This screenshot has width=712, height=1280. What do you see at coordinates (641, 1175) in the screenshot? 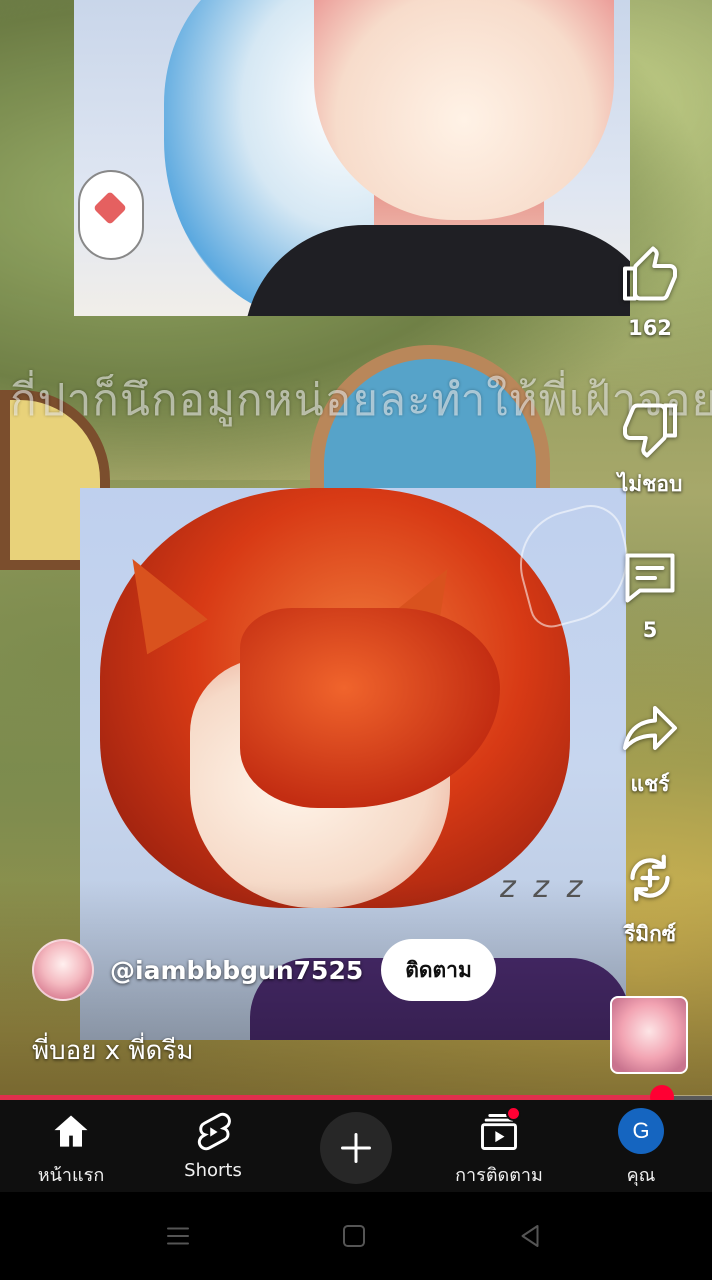
I see `nav-you-label: คุณ` at bounding box center [641, 1175].